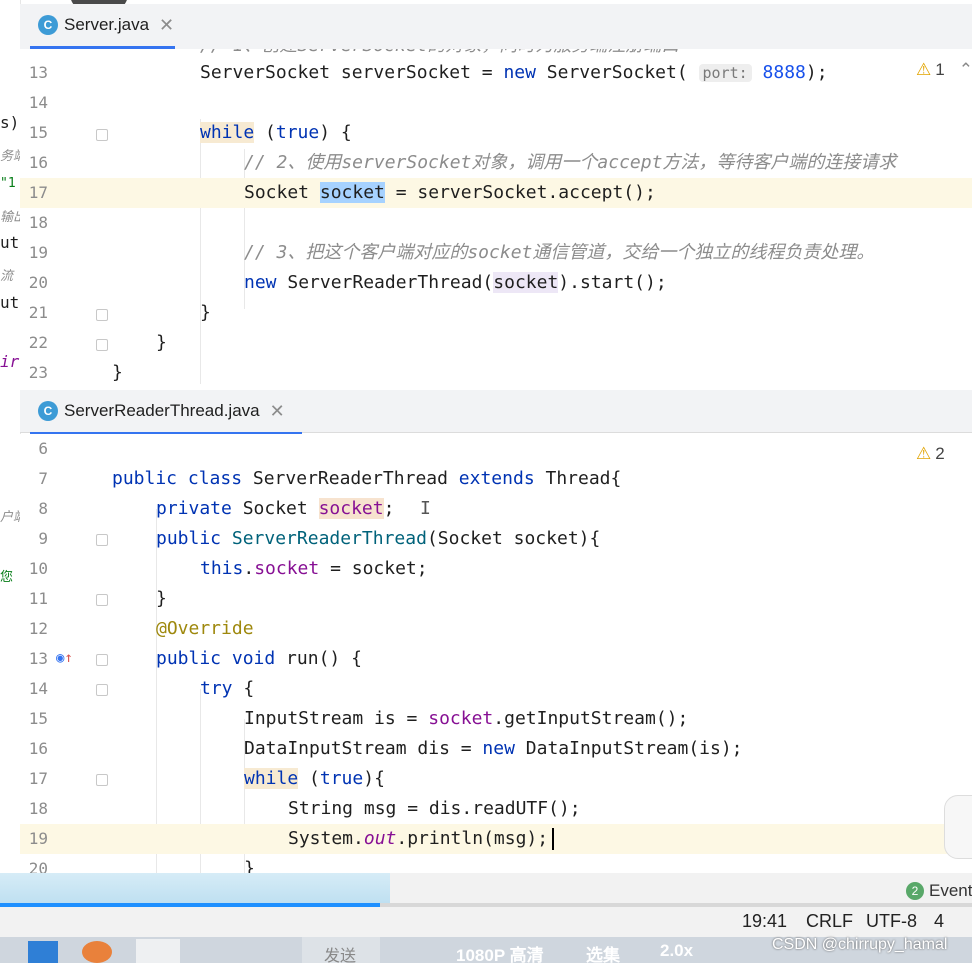 The height and width of the screenshot is (966, 972). I want to click on windows-icon, so click(43, 952).